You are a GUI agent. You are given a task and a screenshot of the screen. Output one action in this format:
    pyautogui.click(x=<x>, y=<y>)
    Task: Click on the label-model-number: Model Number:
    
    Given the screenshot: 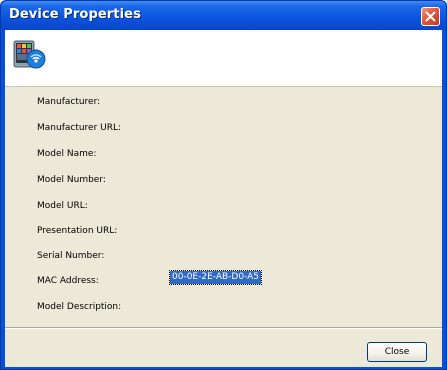 What is the action you would take?
    pyautogui.click(x=71, y=180)
    